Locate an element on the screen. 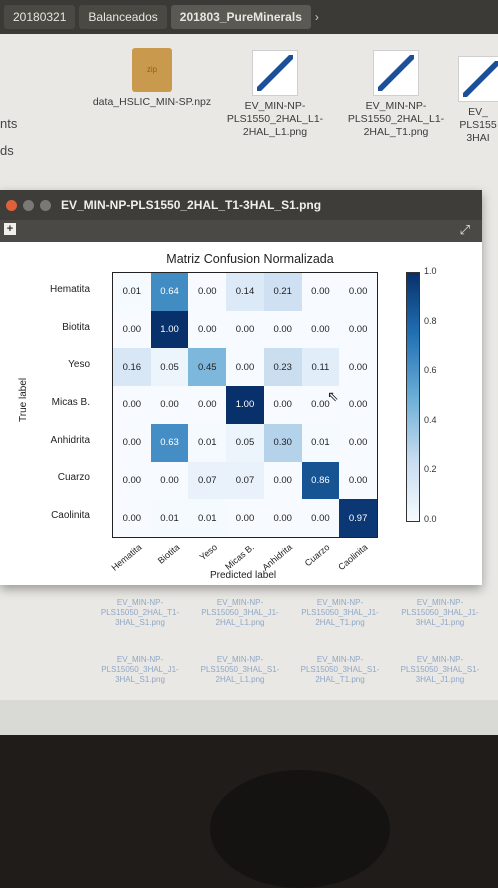 The height and width of the screenshot is (888, 498). heatmap-cell: 0.21 is located at coordinates (282, 292).